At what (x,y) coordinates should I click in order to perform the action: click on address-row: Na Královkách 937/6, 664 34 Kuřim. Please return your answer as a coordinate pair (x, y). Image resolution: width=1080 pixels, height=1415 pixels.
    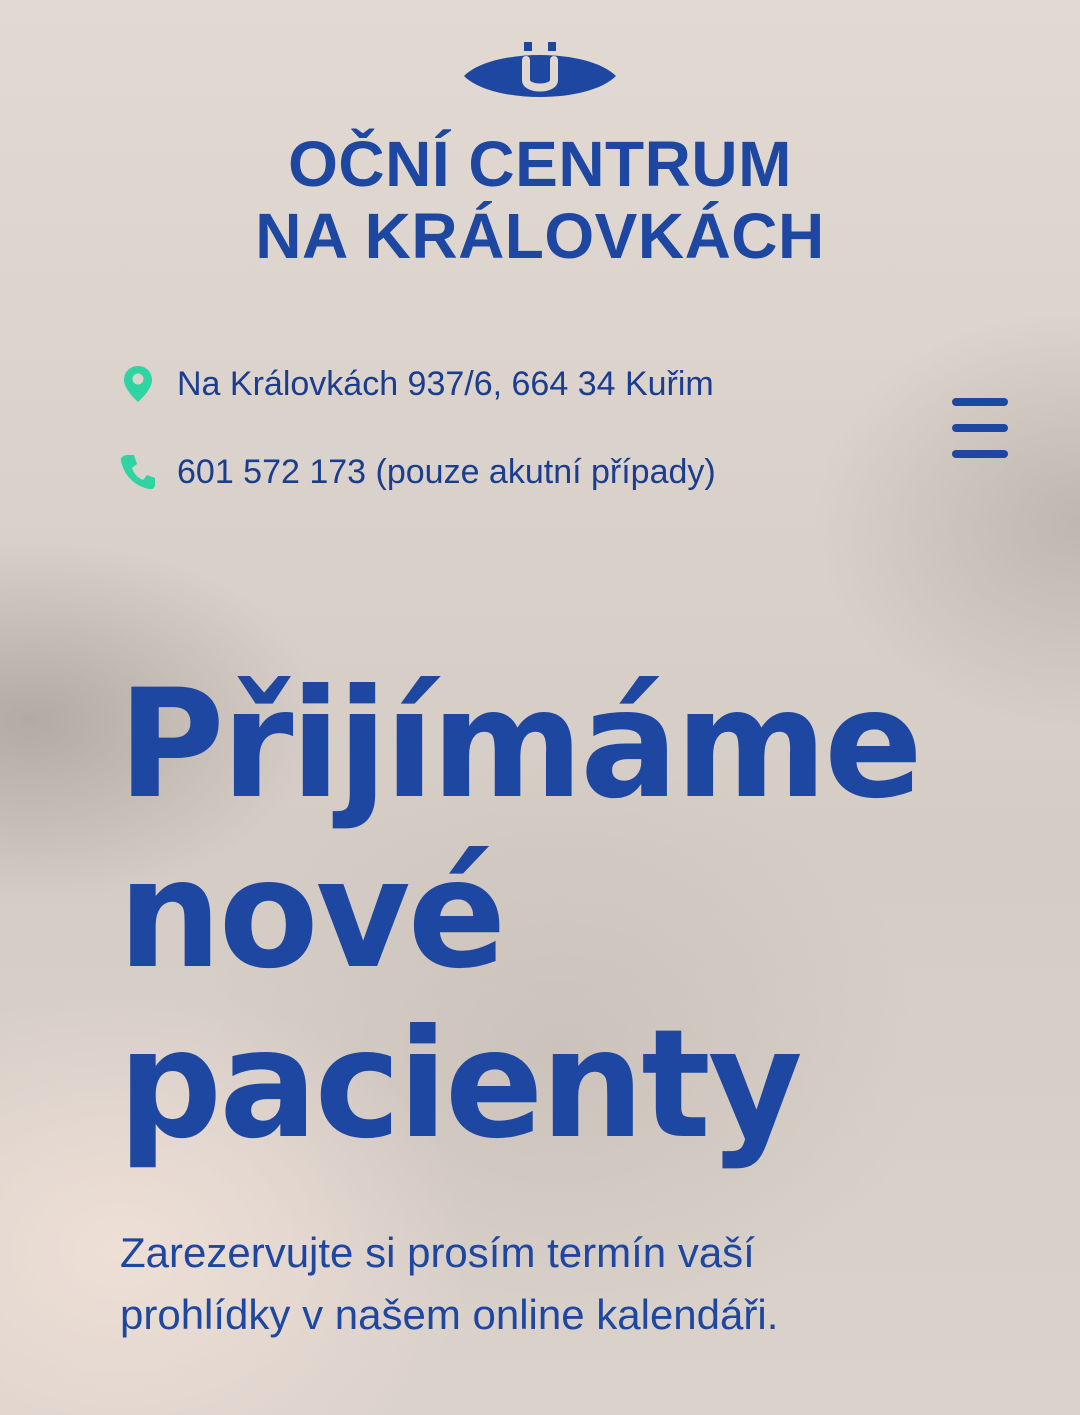
    Looking at the image, I should click on (417, 384).